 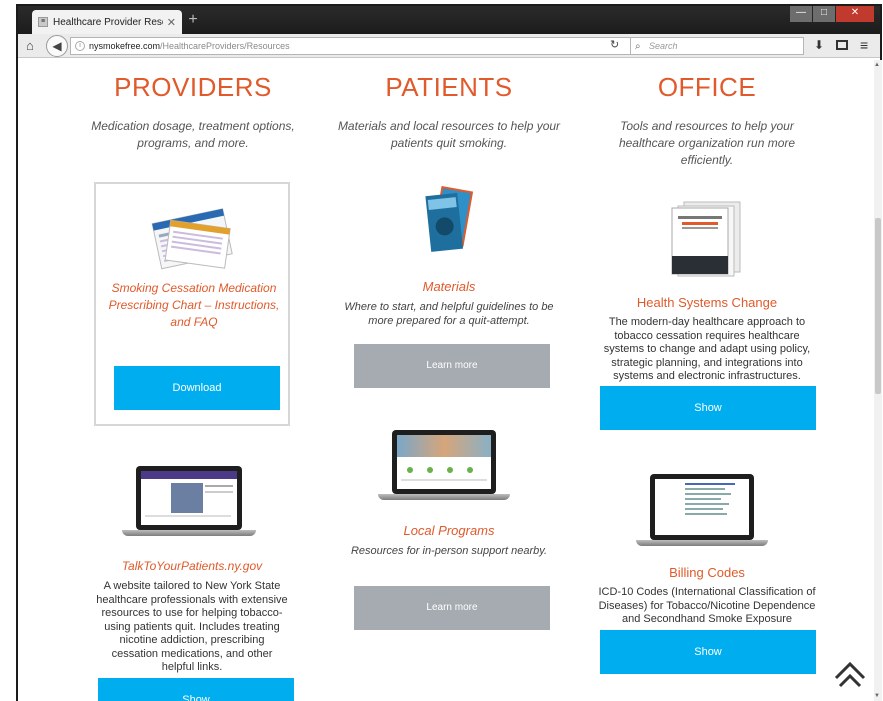 I want to click on patients-heading: PATIENTS, so click(x=449, y=87).